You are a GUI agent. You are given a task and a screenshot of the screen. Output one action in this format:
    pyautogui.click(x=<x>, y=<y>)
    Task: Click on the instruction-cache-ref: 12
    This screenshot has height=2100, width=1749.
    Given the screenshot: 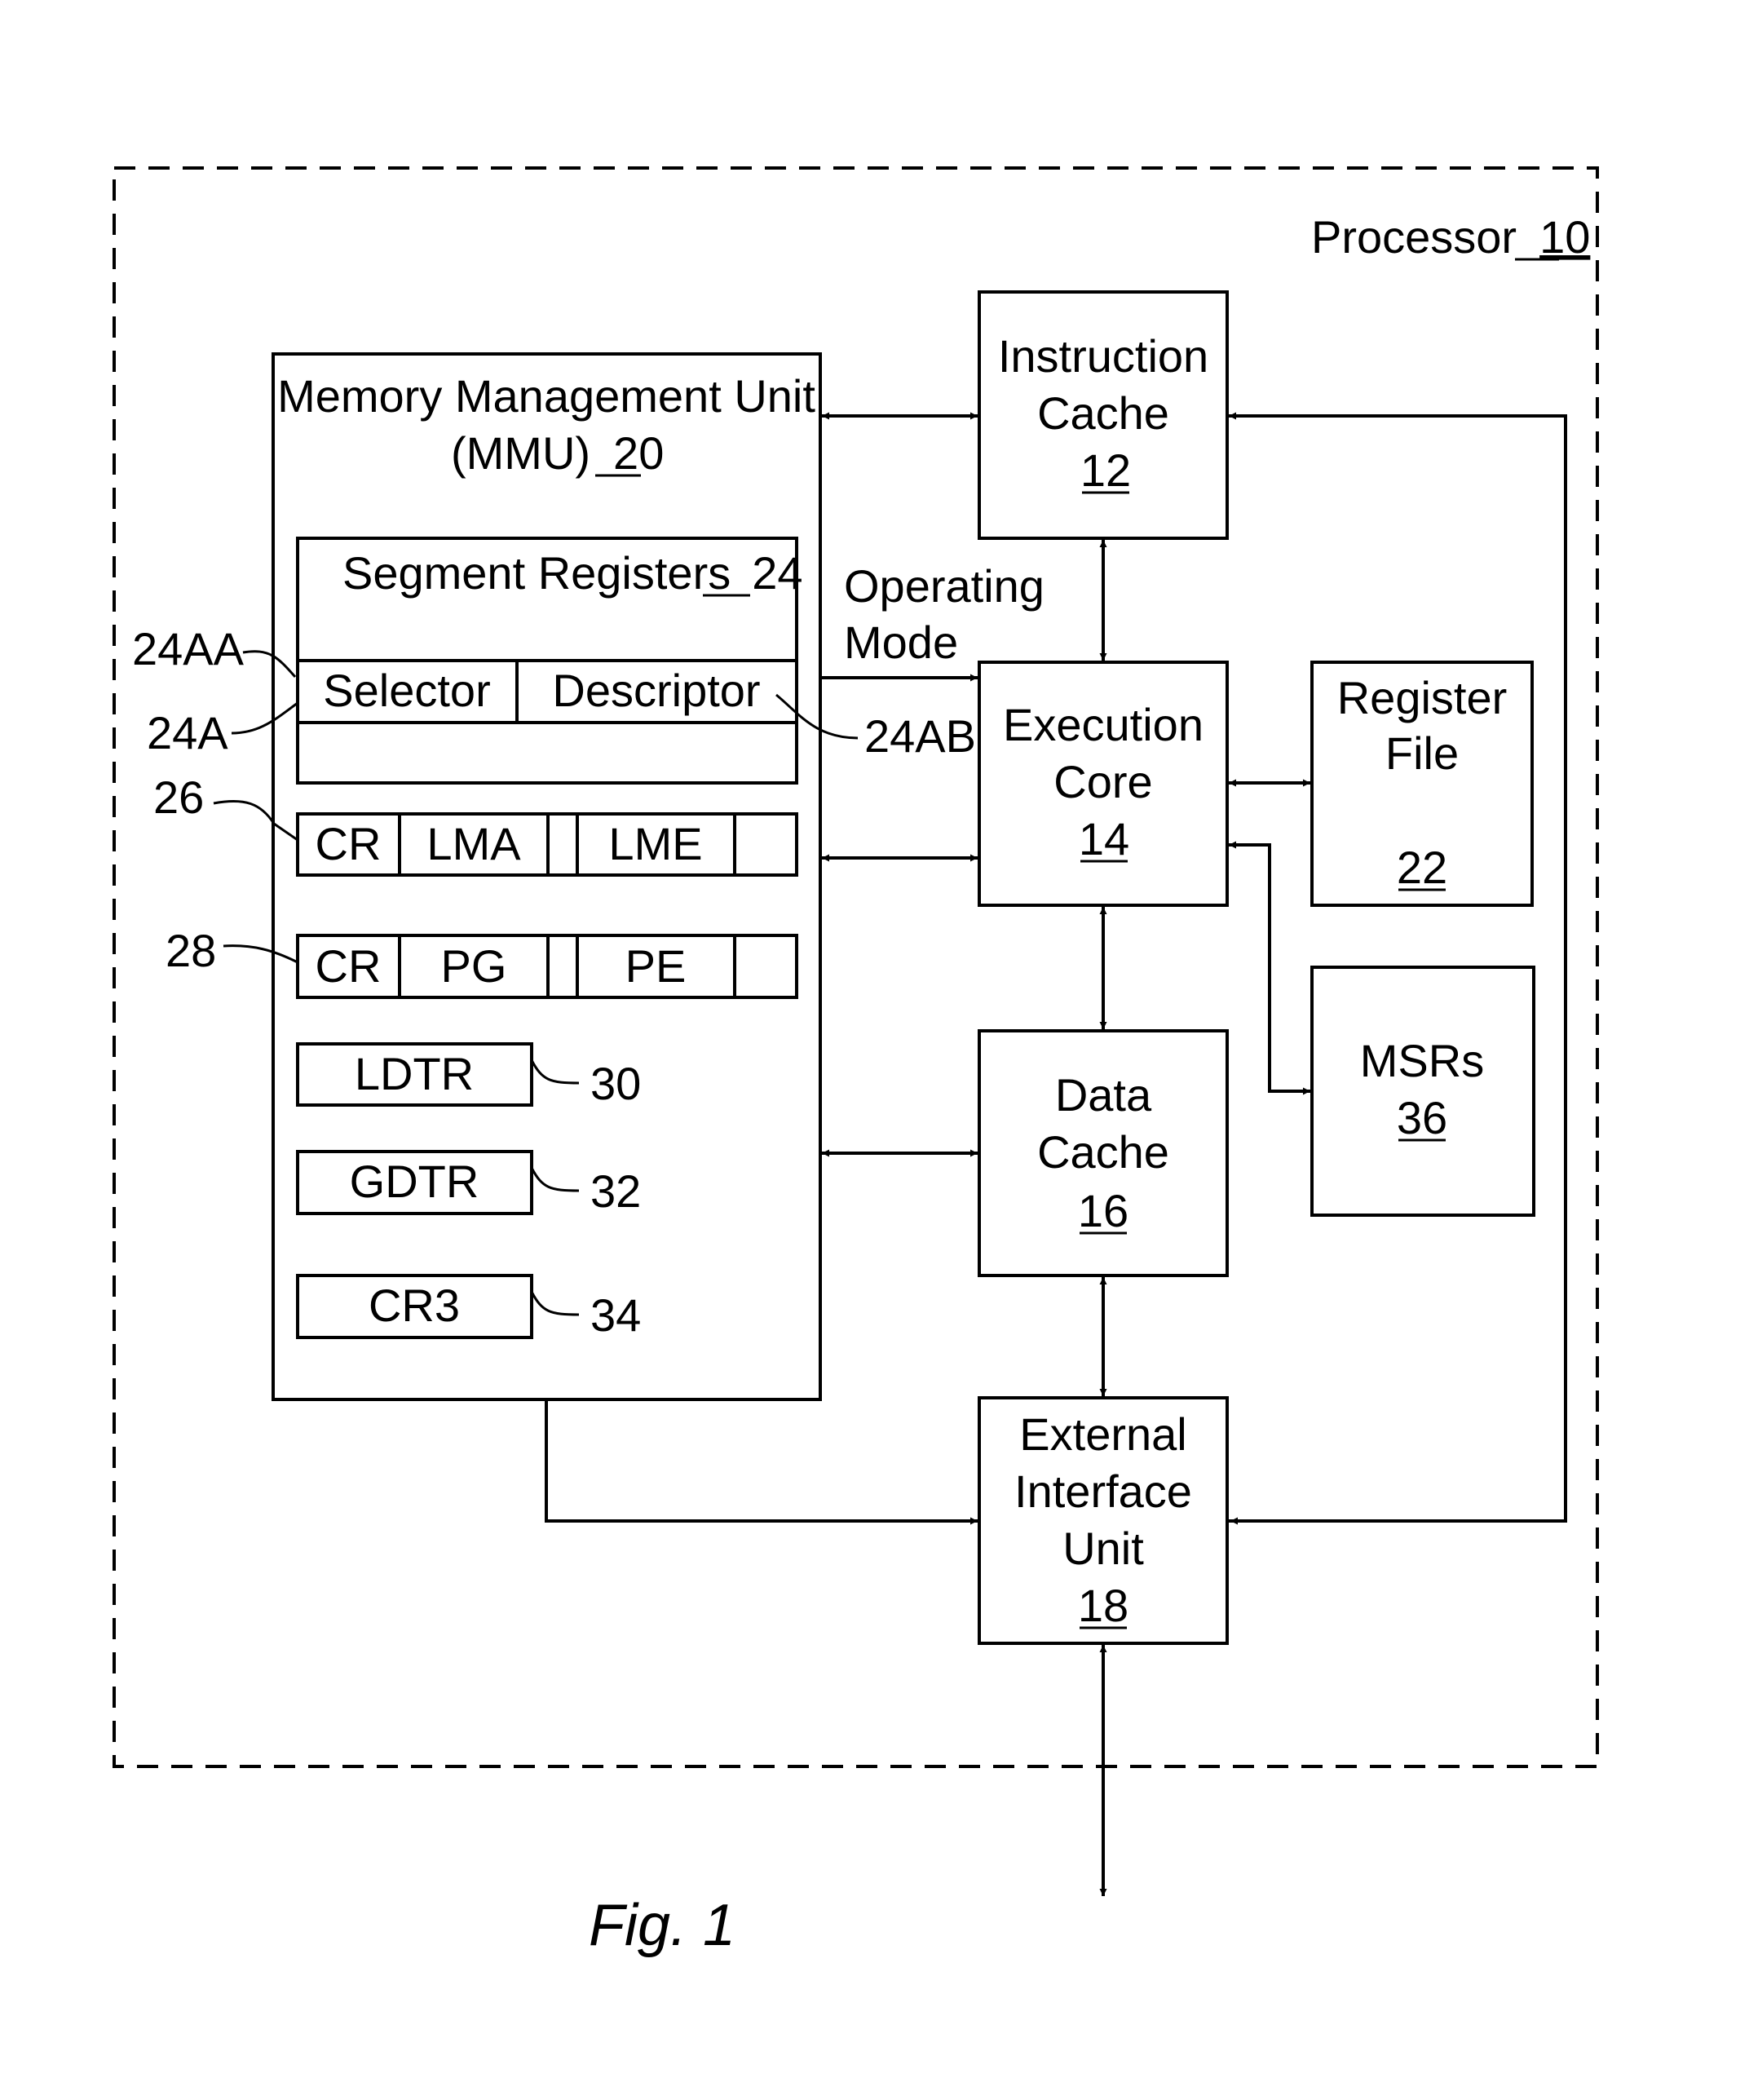 What is the action you would take?
    pyautogui.click(x=1105, y=470)
    